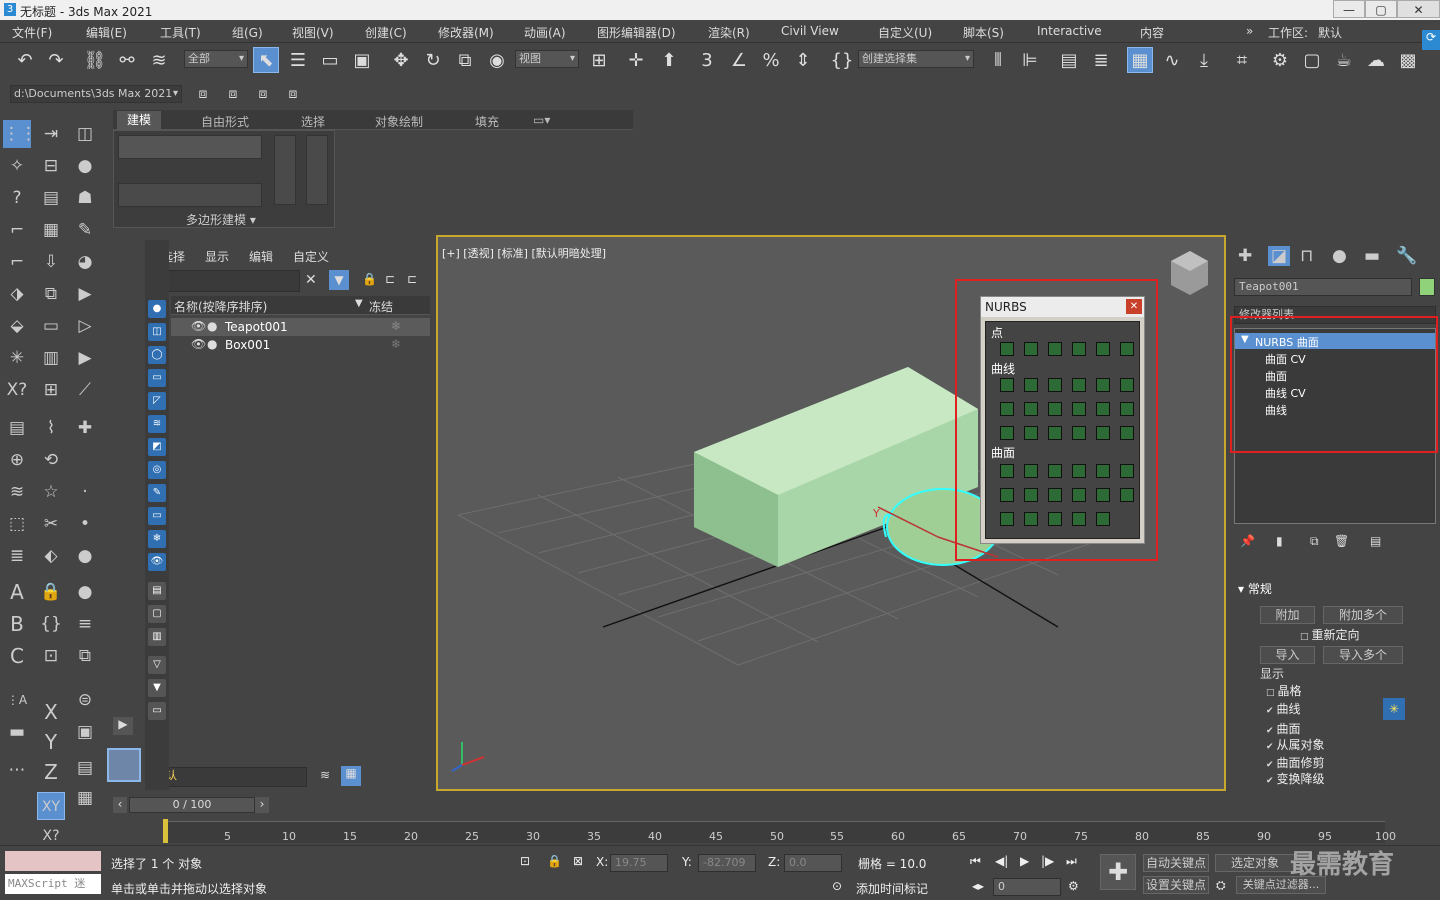  I want to click on render-icon: ☕, so click(1344, 61).